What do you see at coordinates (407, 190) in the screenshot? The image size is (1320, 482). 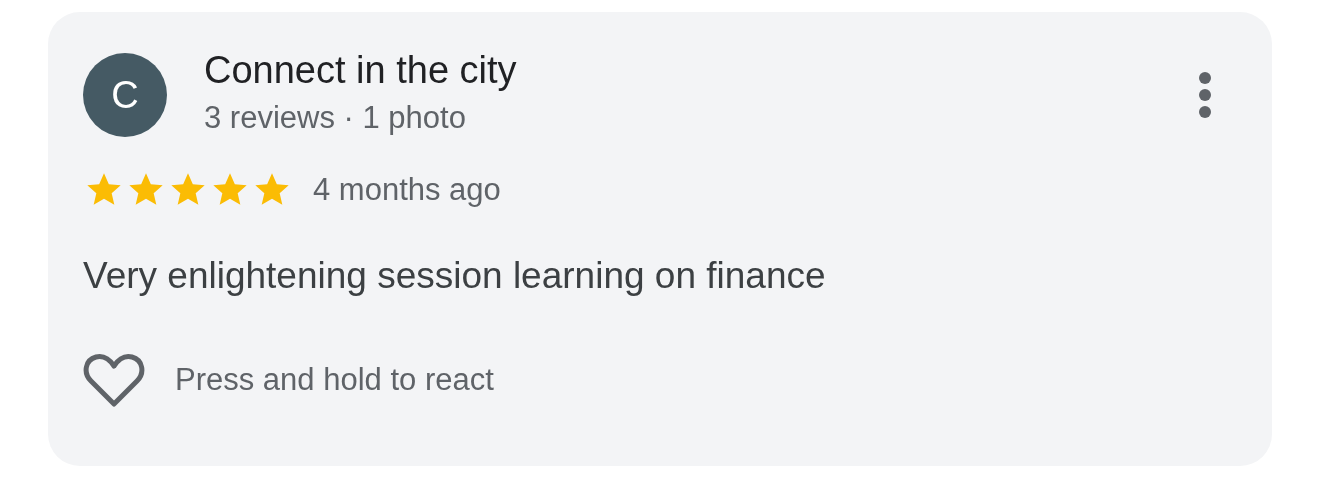 I see `review-time: 4 months ago` at bounding box center [407, 190].